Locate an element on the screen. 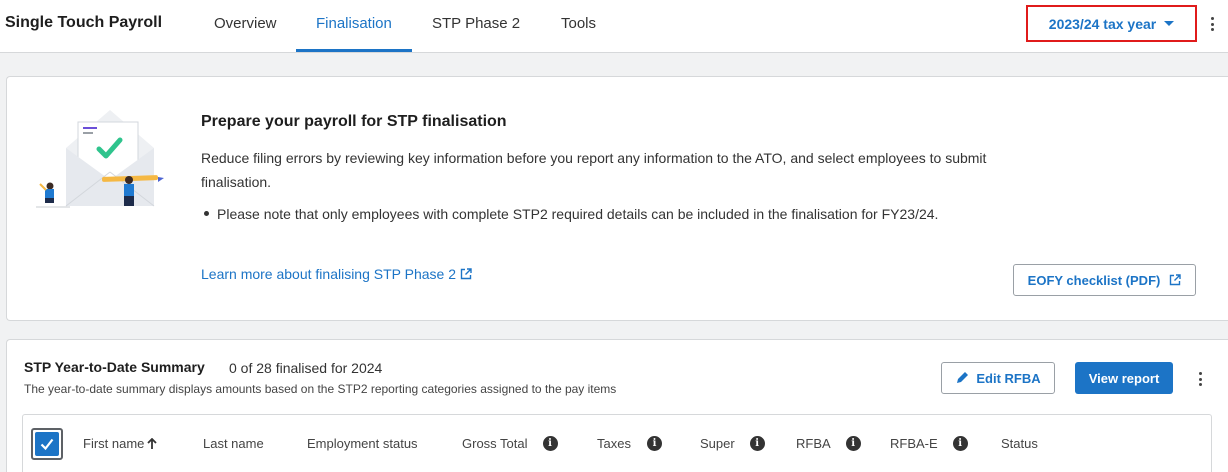 This screenshot has height=472, width=1228. sort-ascending-icon is located at coordinates (152, 443).